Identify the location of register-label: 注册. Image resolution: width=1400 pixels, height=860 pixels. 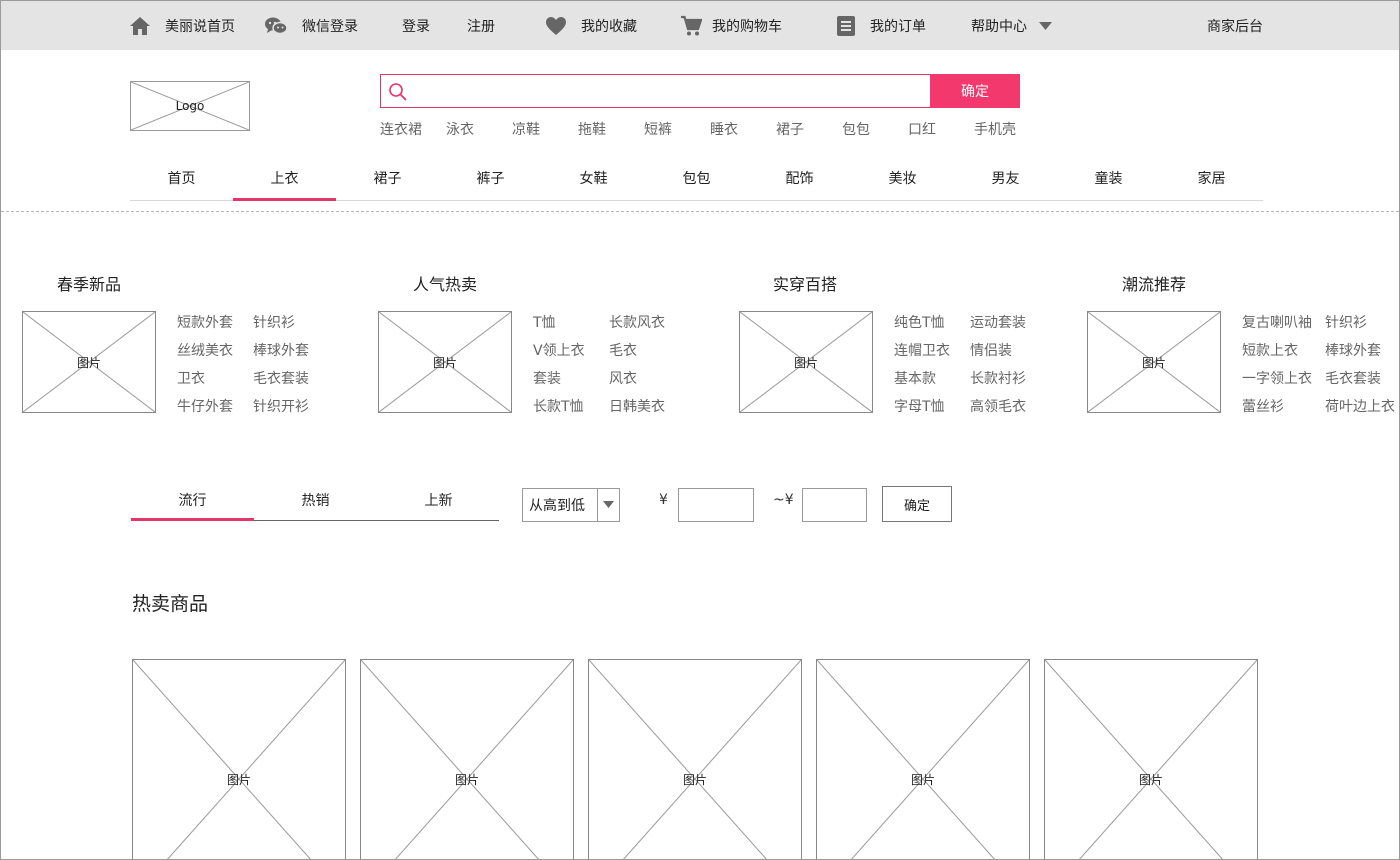
(481, 26).